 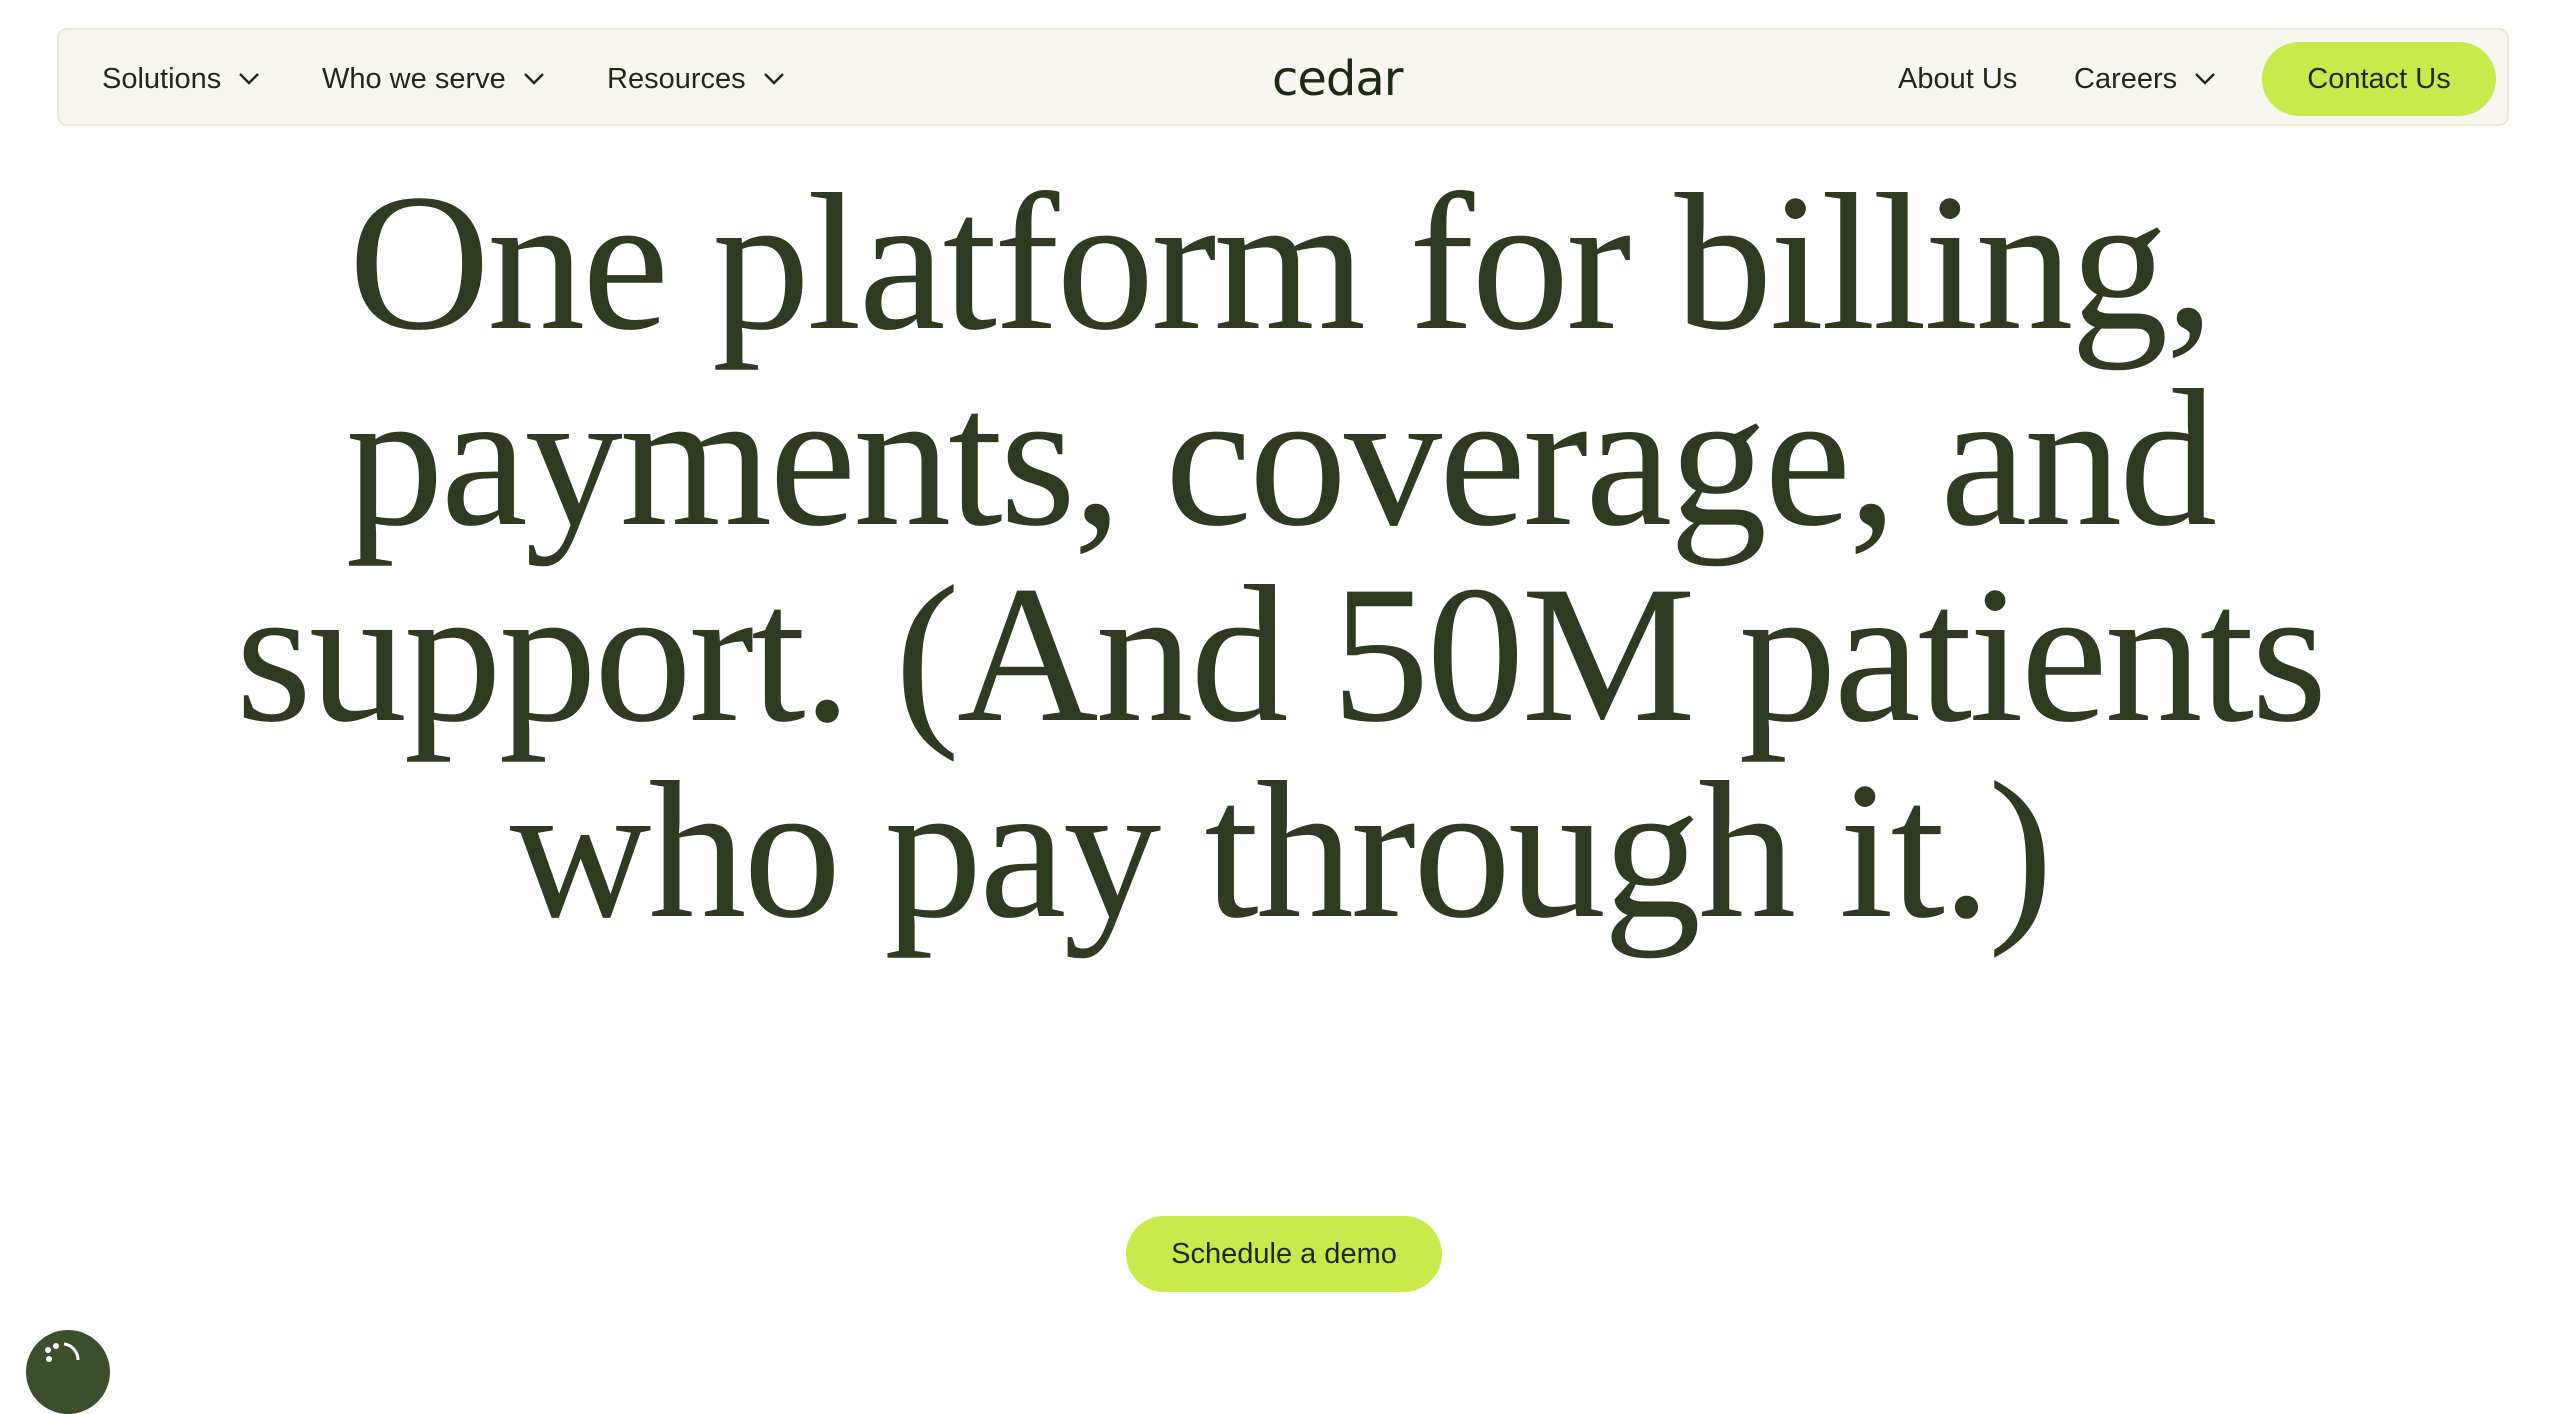 What do you see at coordinates (2126, 78) in the screenshot?
I see `nav-careers-label: Careers` at bounding box center [2126, 78].